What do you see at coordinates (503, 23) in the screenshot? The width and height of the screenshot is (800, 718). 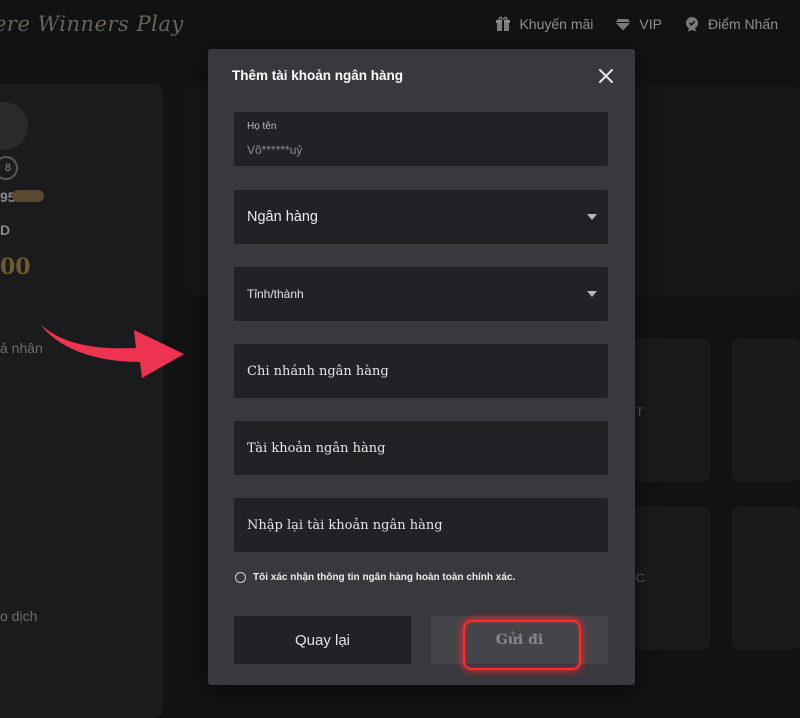 I see `gift-icon` at bounding box center [503, 23].